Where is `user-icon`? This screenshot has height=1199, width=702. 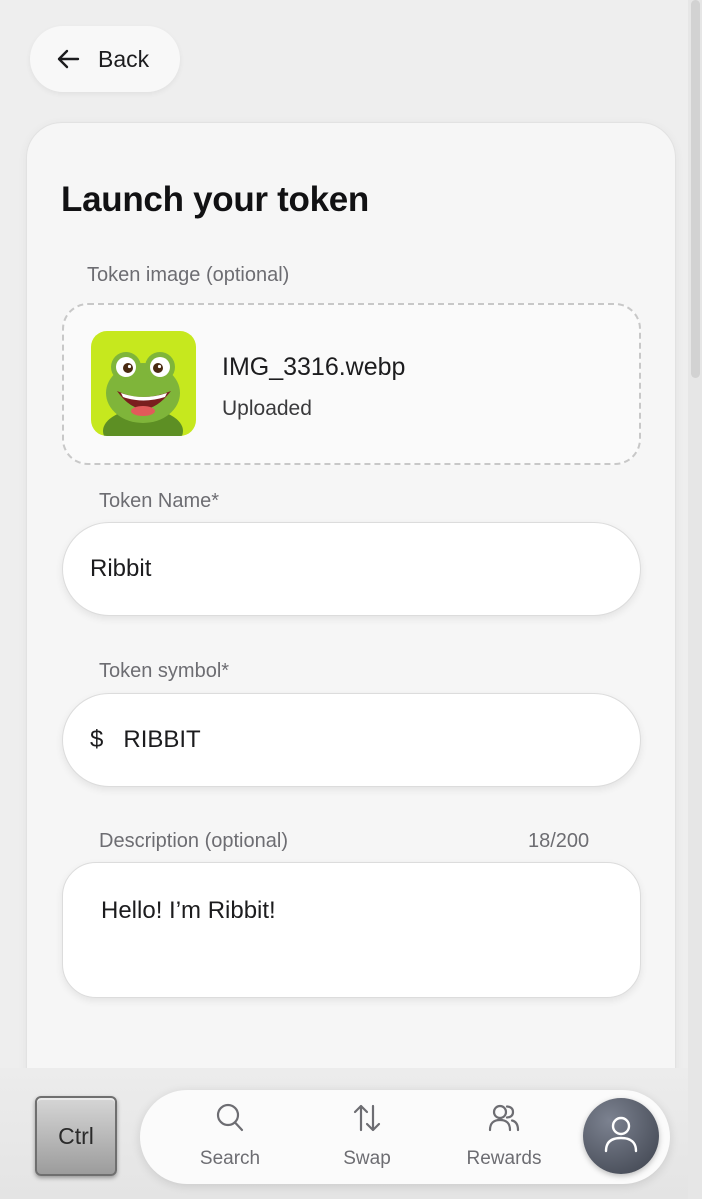 user-icon is located at coordinates (621, 1136).